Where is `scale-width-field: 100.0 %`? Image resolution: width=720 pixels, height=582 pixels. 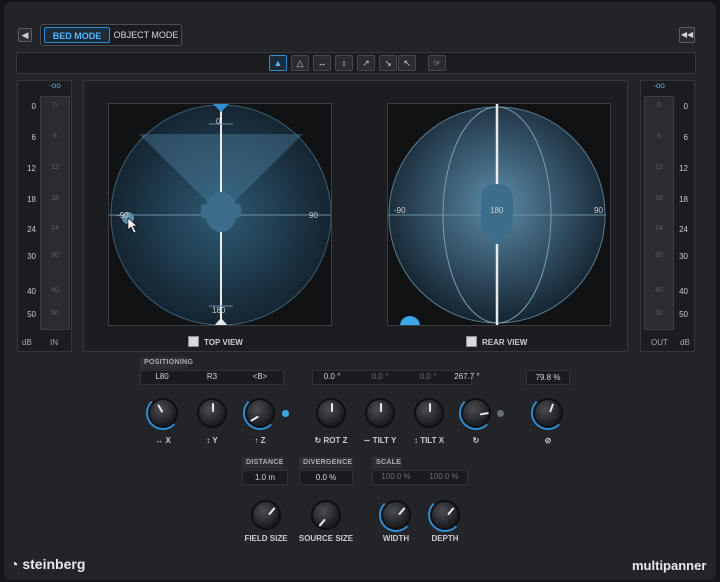 scale-width-field: 100.0 % is located at coordinates (396, 477).